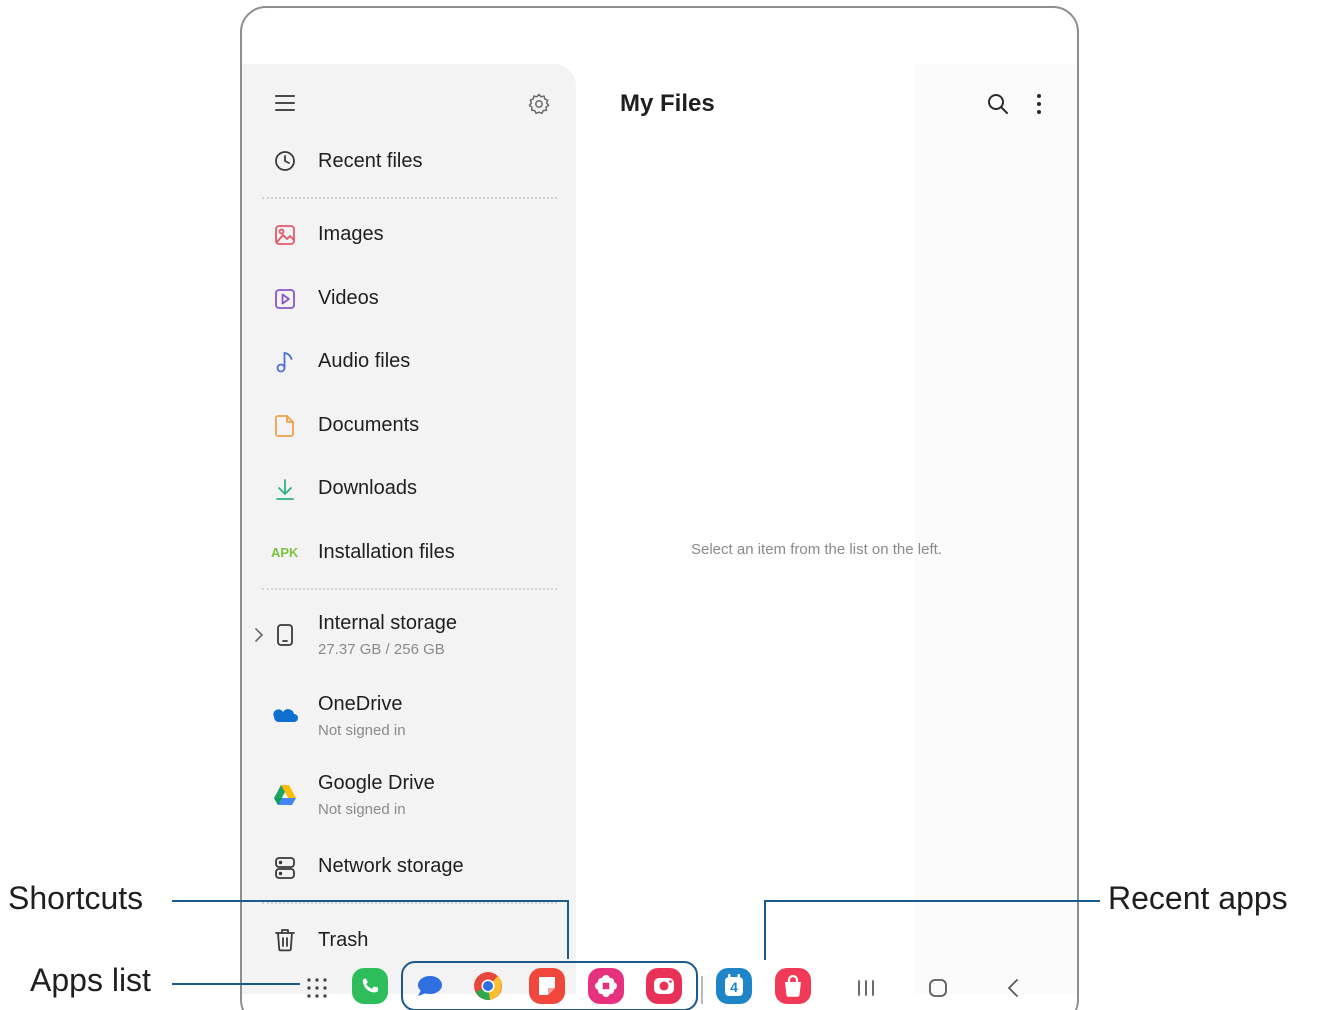 This screenshot has height=1010, width=1326. Describe the element at coordinates (1013, 988) in the screenshot. I see `back-button` at that location.